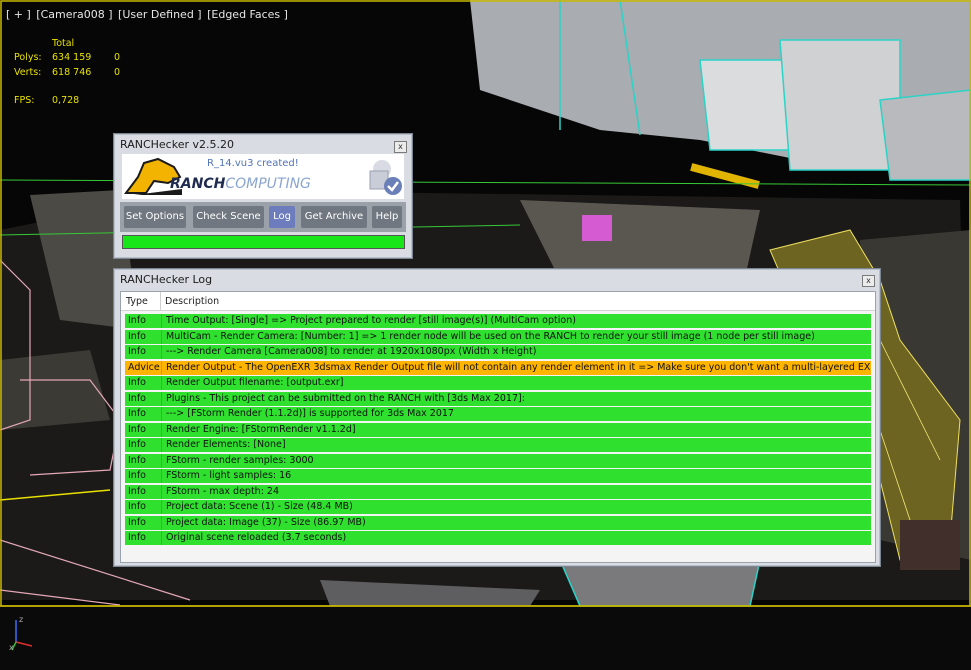 The height and width of the screenshot is (670, 971). Describe the element at coordinates (28, 72) in the screenshot. I see `stats-verts-label: Verts:` at that location.